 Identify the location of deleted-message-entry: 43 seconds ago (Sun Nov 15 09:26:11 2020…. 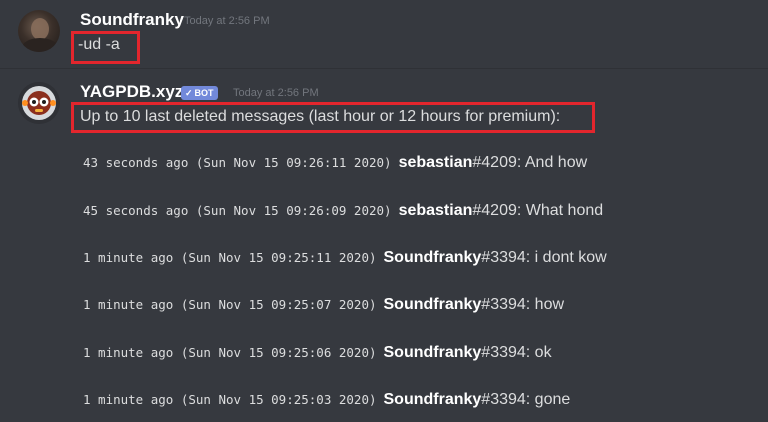
(335, 165).